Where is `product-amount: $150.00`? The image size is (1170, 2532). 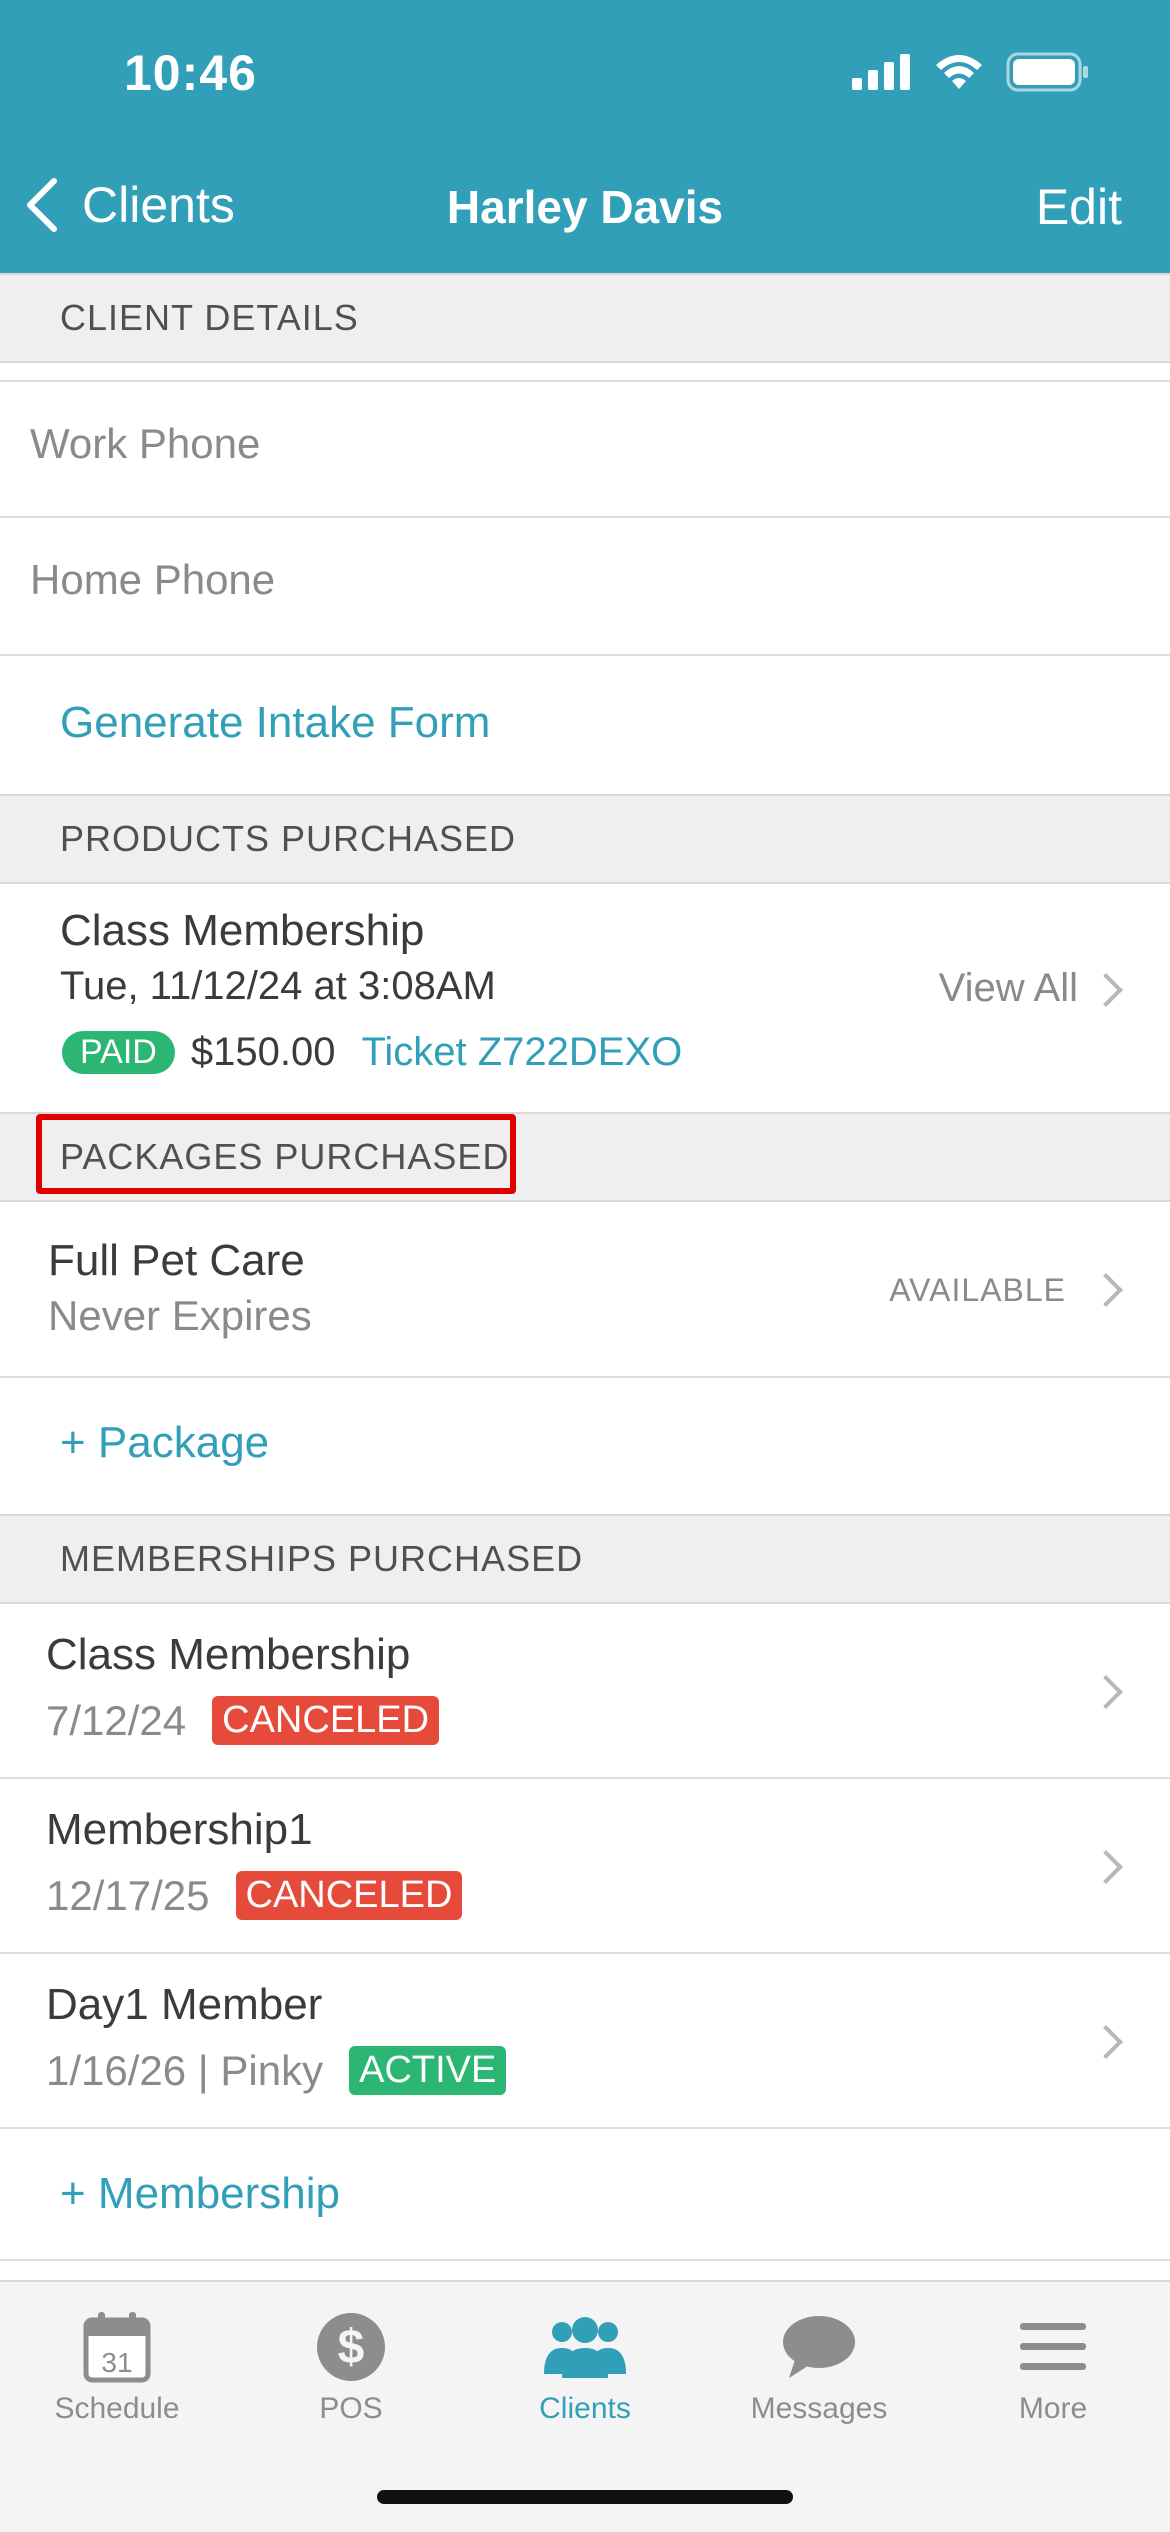 product-amount: $150.00 is located at coordinates (263, 1052).